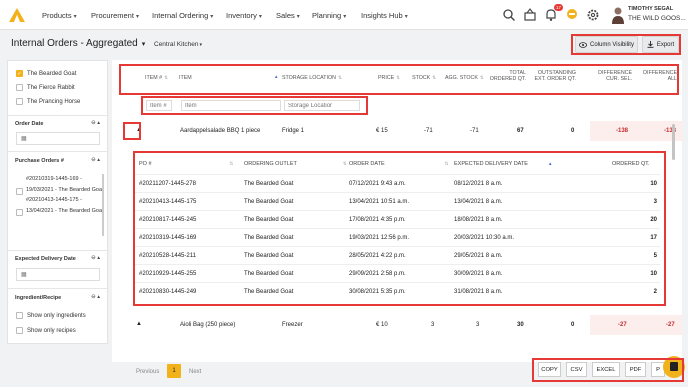 This screenshot has height=387, width=688. What do you see at coordinates (650, 9) in the screenshot?
I see `user-name: TIMOTHY SEGAL` at bounding box center [650, 9].